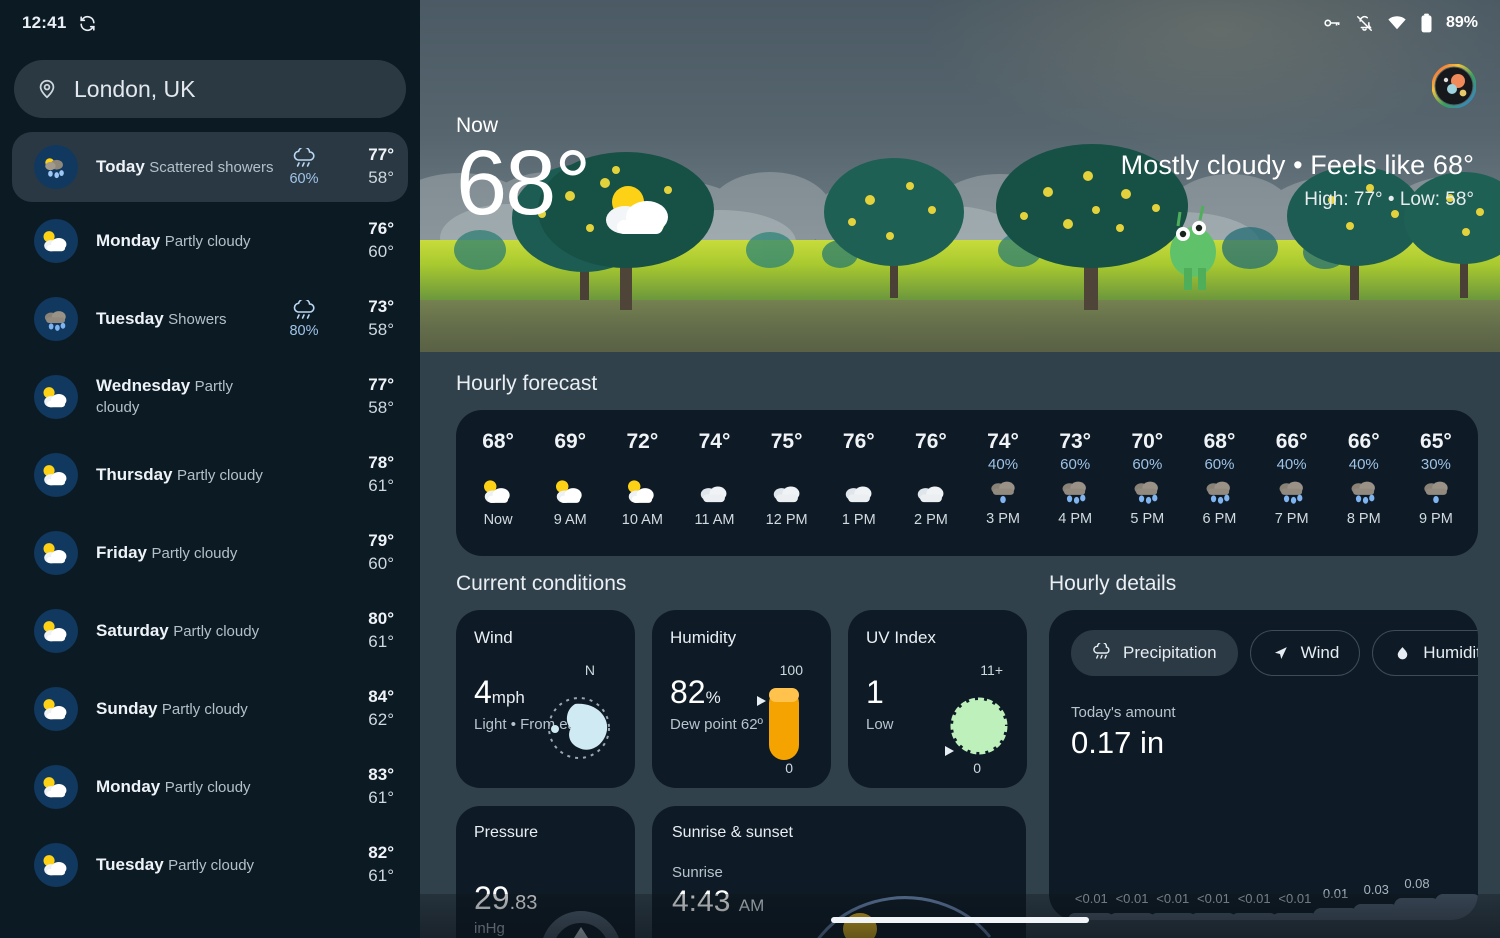 This screenshot has width=1500, height=938. Describe the element at coordinates (304, 308) in the screenshot. I see `rain-cloud-icon` at that location.